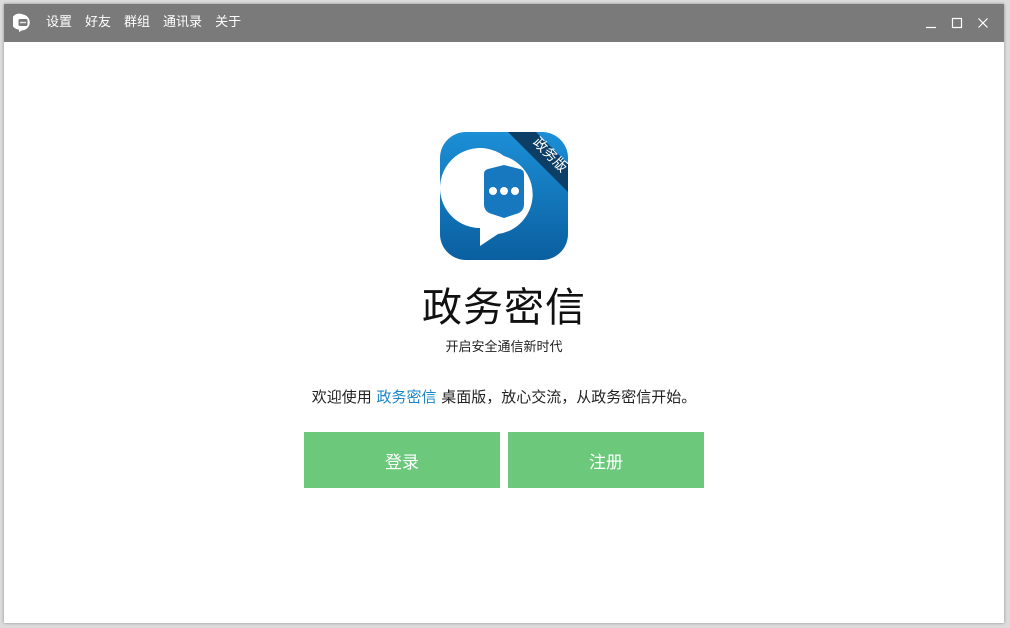  I want to click on menu-item-groups: 群组, so click(137, 23).